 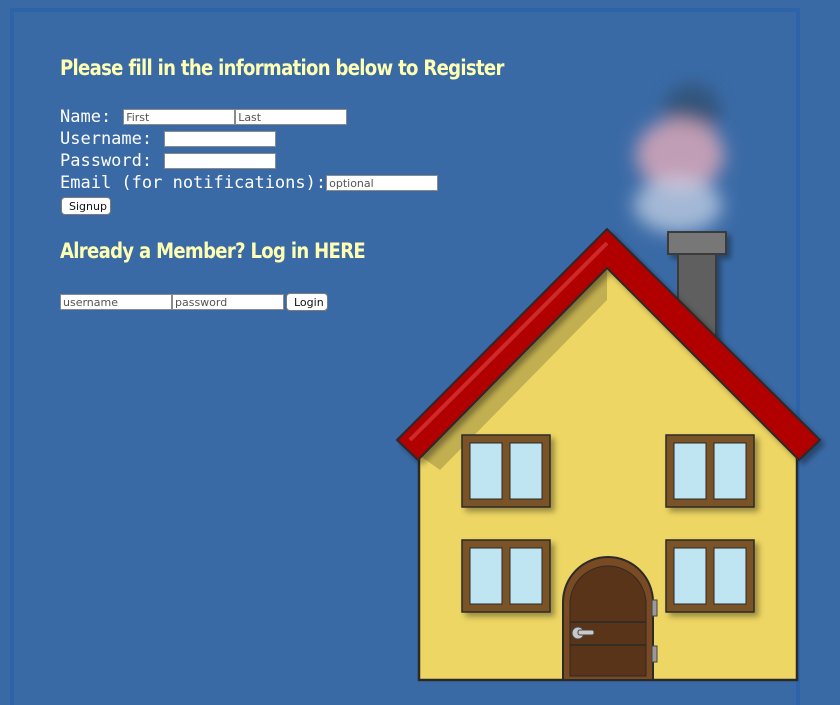 What do you see at coordinates (86, 117) in the screenshot?
I see `name-label: Name:` at bounding box center [86, 117].